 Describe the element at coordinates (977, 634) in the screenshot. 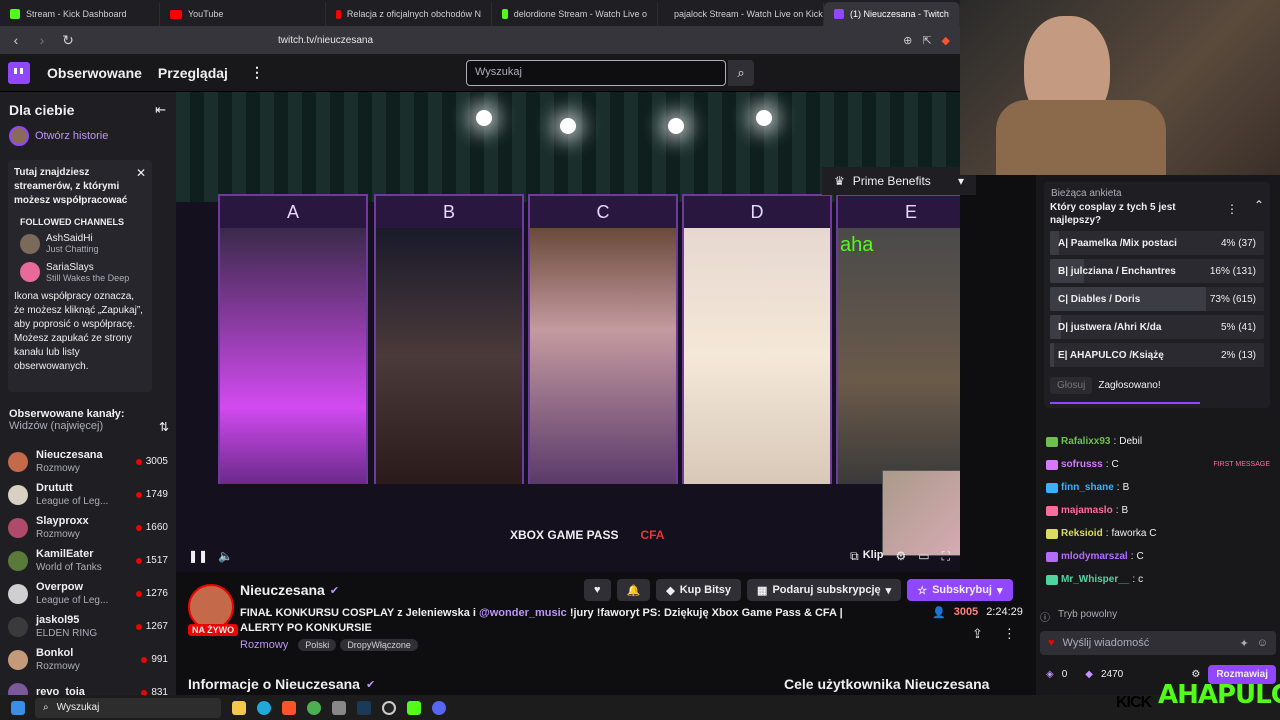

I see `share-icon: ⇪` at that location.